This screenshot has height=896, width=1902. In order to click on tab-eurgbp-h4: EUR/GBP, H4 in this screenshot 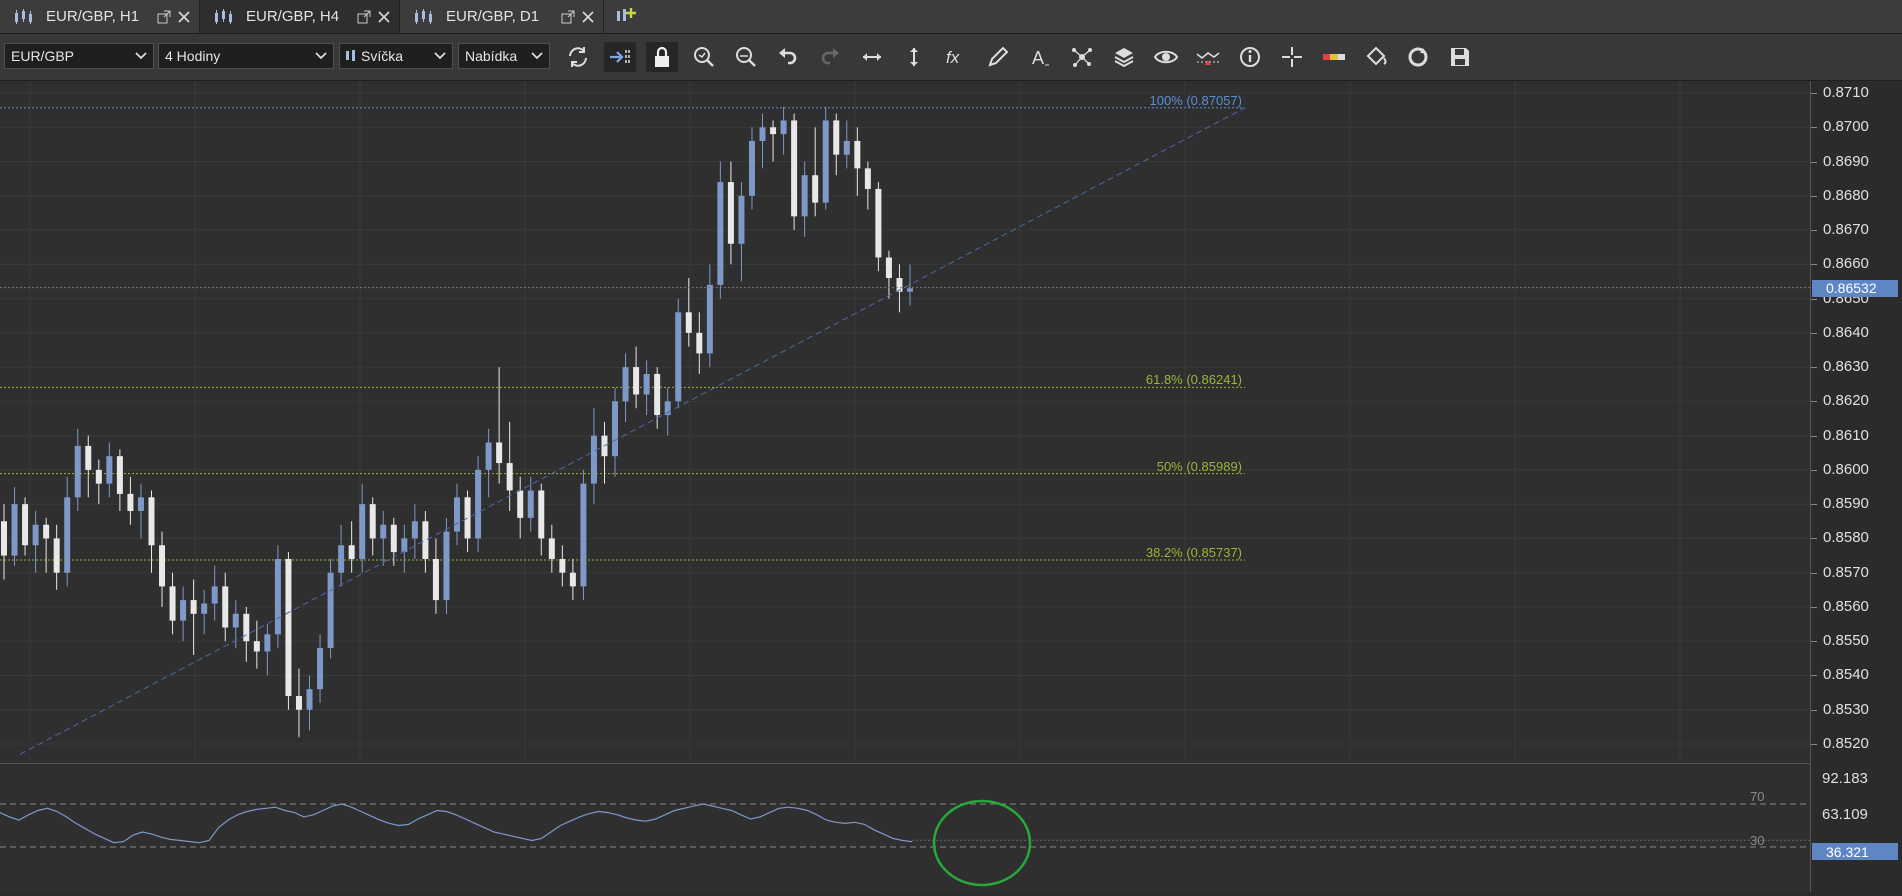, I will do `click(300, 16)`.